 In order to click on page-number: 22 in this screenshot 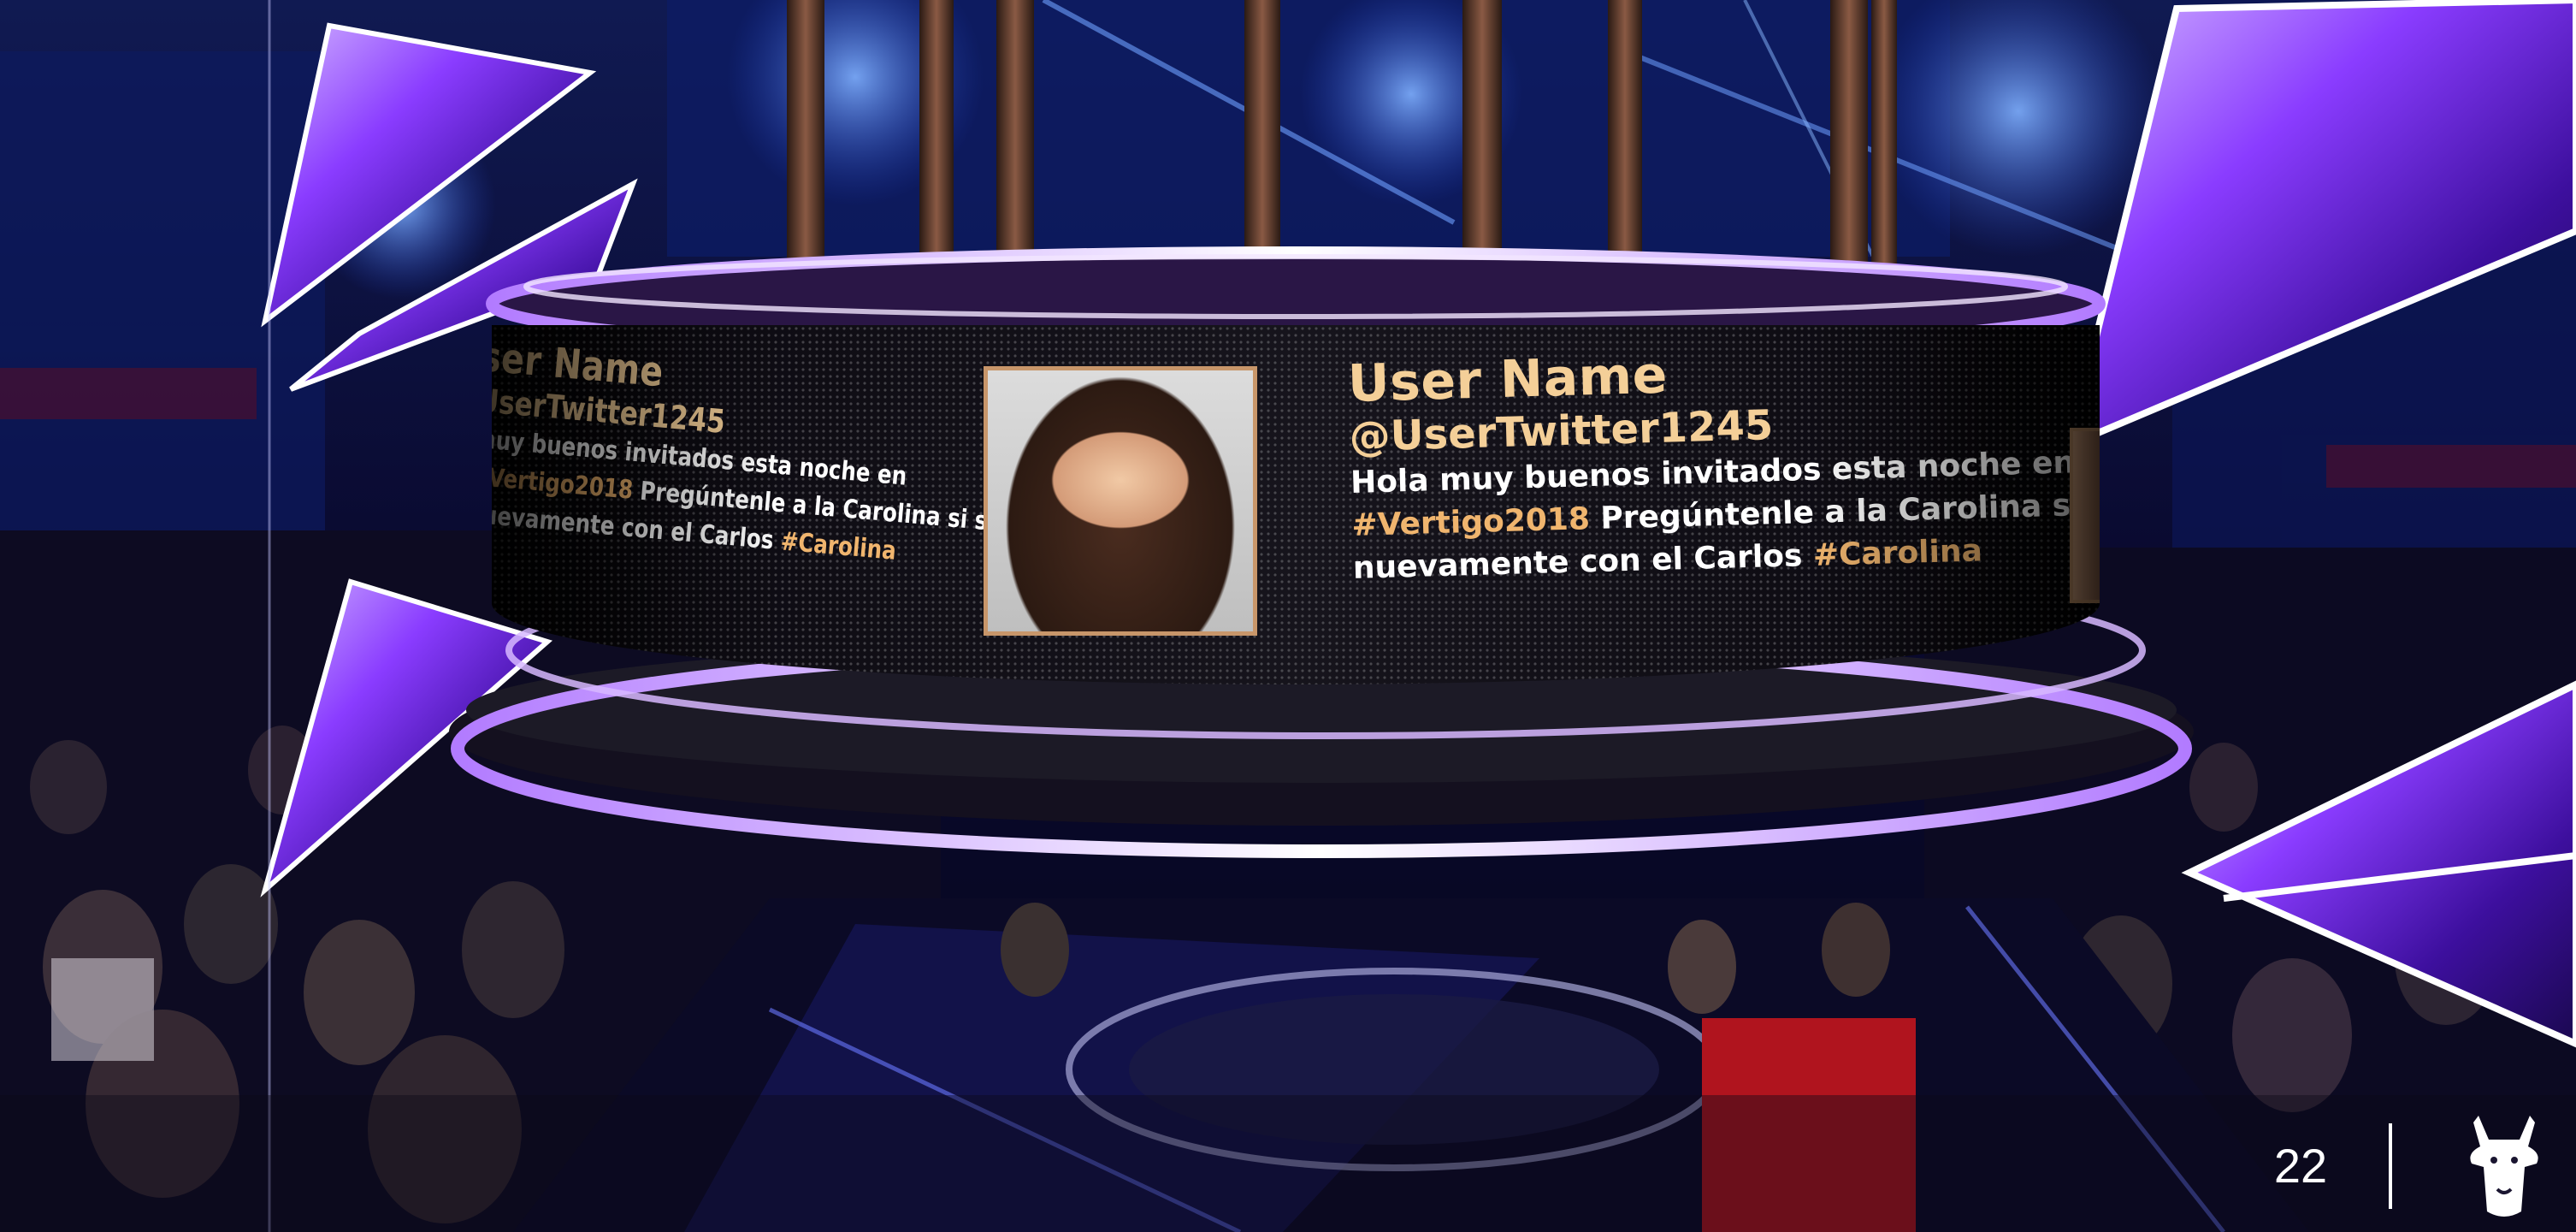, I will do `click(2300, 1166)`.